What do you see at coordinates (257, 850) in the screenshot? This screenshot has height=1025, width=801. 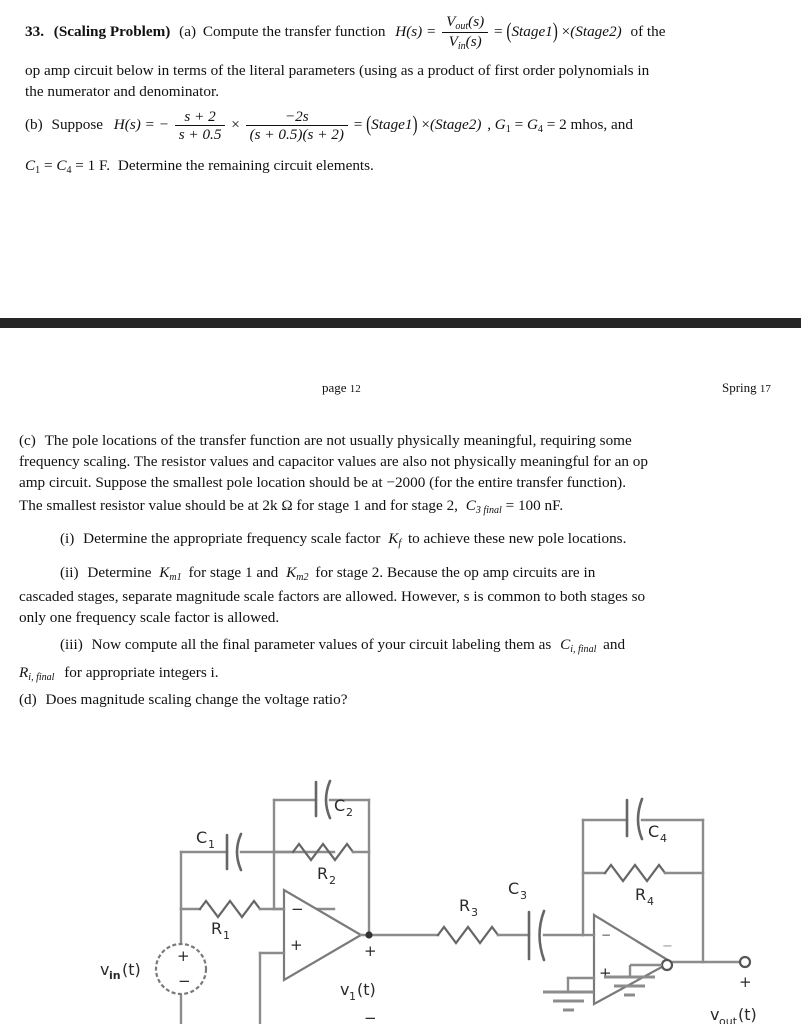 I see `capacitor-c1: C 1` at bounding box center [257, 850].